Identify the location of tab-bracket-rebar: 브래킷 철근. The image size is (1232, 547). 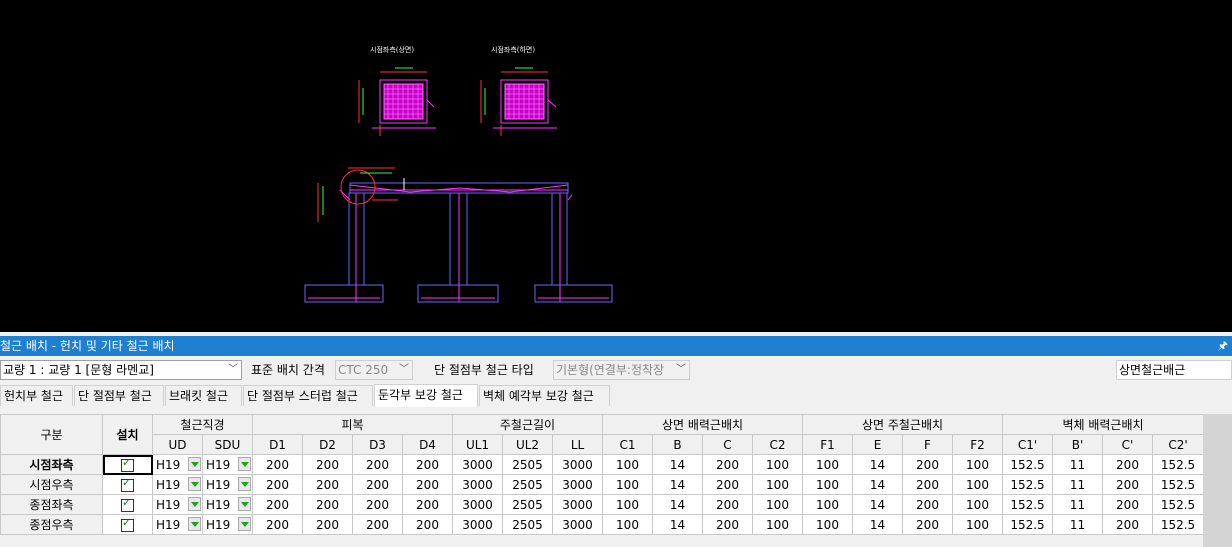
(203, 395).